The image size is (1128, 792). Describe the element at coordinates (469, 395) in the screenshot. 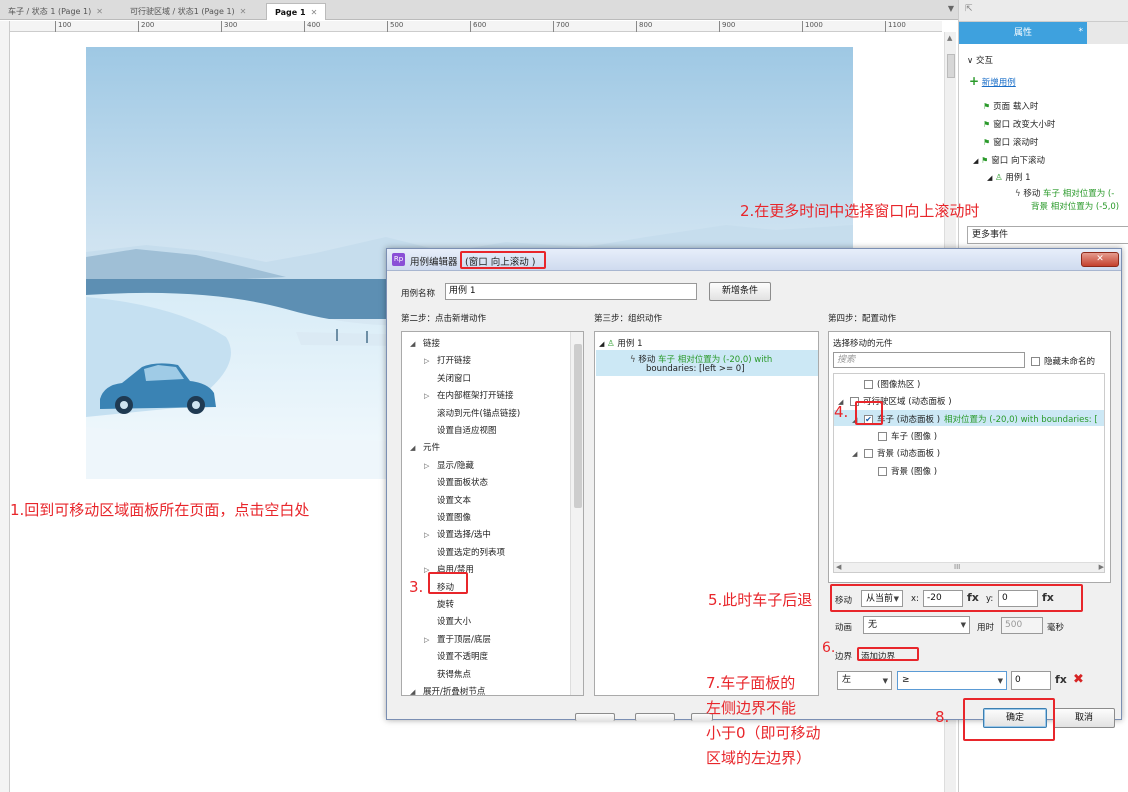

I see `action-tree-item: ▷ 在内部框架打开链接` at that location.